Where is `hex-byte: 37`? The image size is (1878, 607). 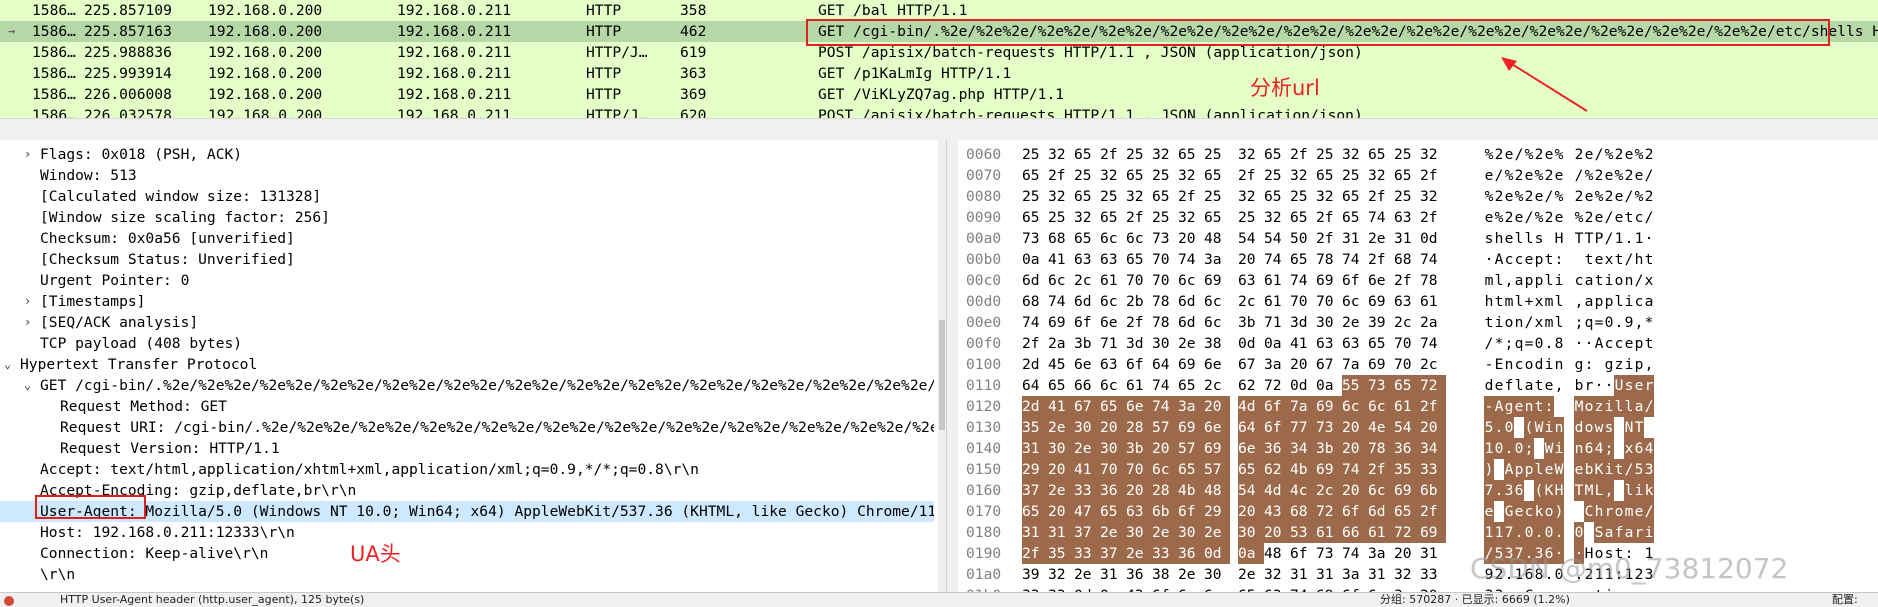 hex-byte: 37 is located at coordinates (1035, 490).